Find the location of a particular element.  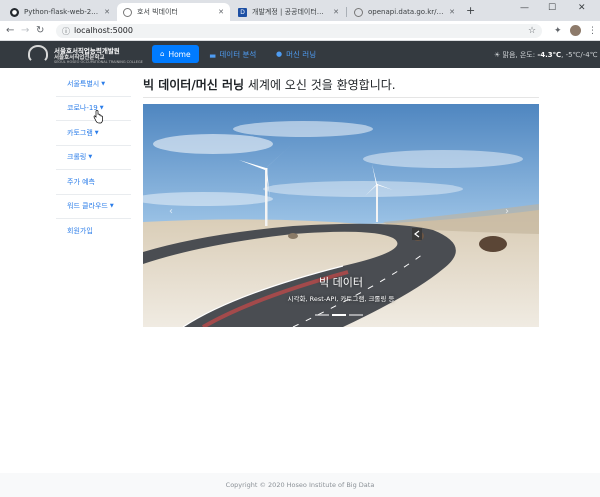

logo-emblem is located at coordinates (38, 54).